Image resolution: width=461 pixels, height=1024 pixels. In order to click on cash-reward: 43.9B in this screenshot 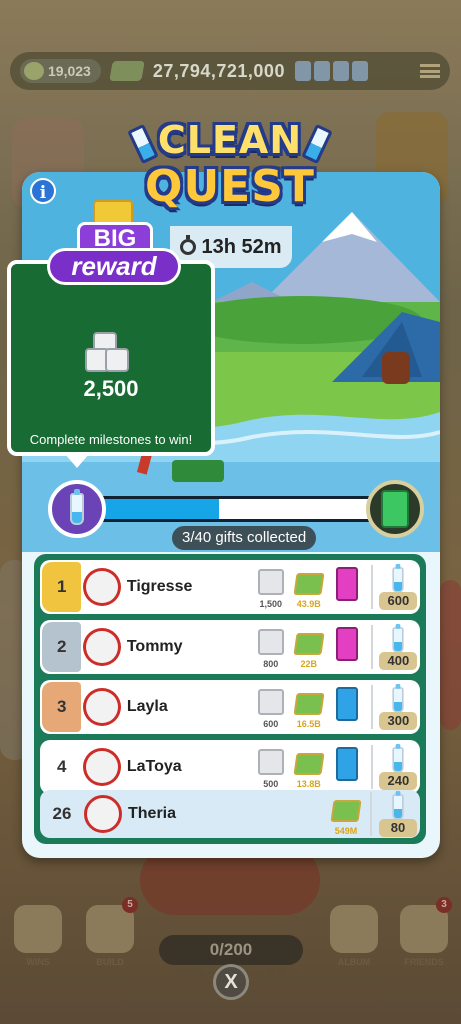, I will do `click(309, 588)`.